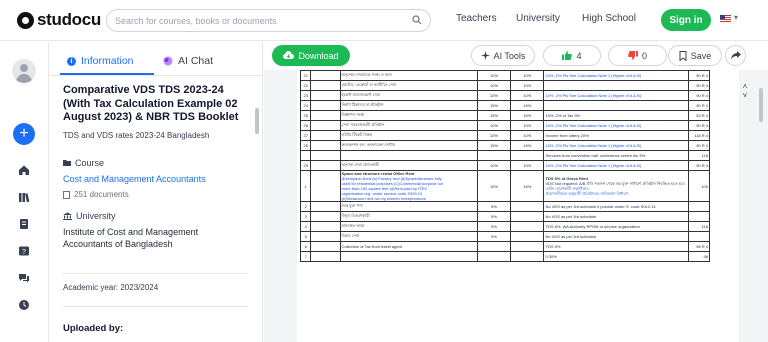  Describe the element at coordinates (305, 75) in the screenshot. I see `table-cell: 21` at that location.